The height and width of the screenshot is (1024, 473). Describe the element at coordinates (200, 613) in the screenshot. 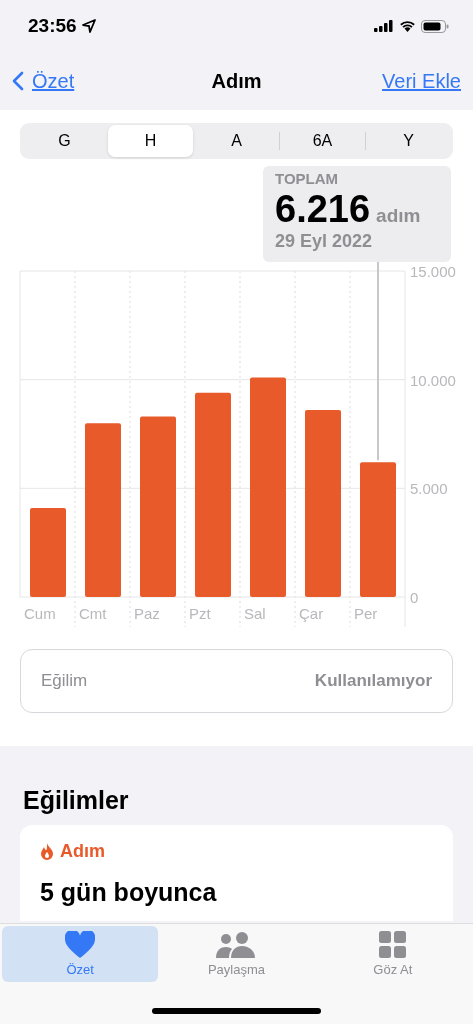

I see `x-axis-label: Pzt` at that location.